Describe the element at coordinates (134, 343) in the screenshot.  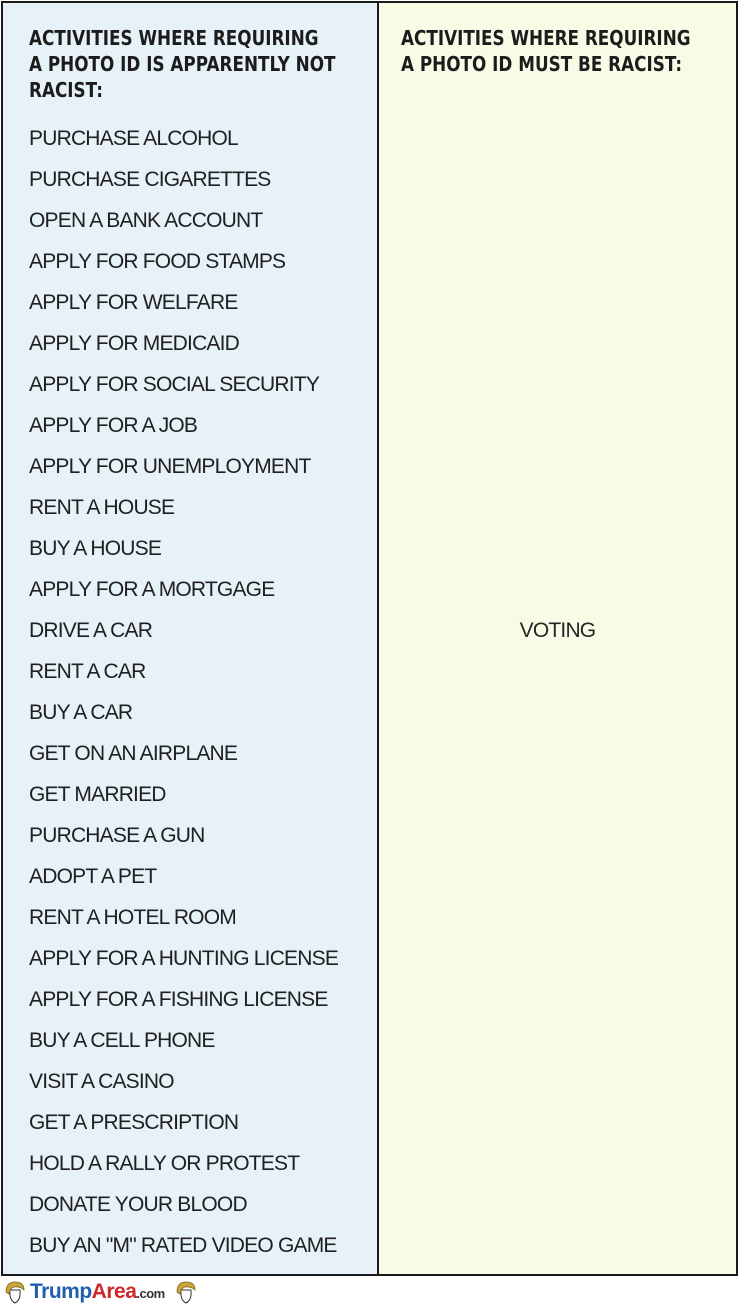
I see `activity-item: APPLY FOR MEDICAID` at that location.